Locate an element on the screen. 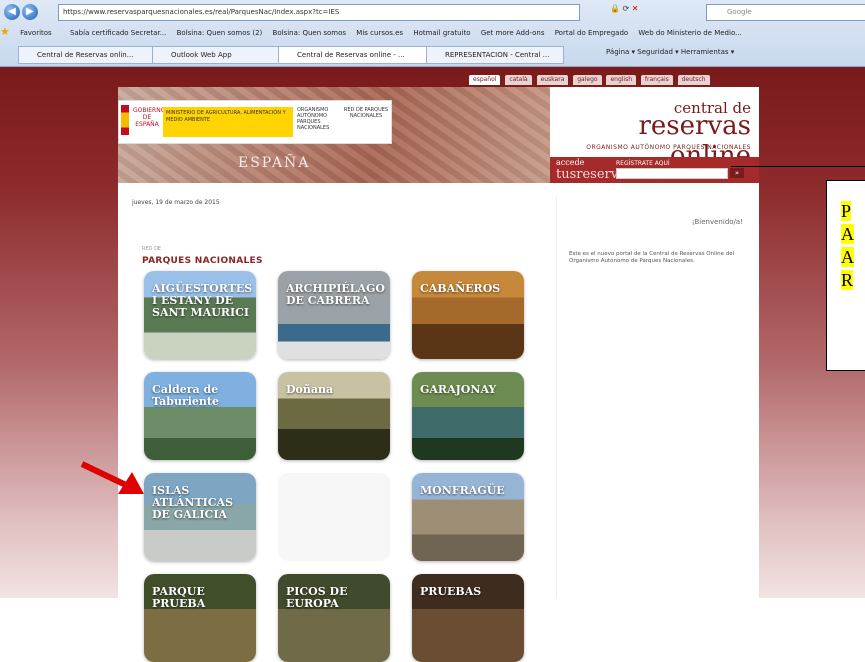 This screenshot has width=865, height=662. park-name: ARCHIPIÉLAGO DE CABRERA is located at coordinates (336, 294).